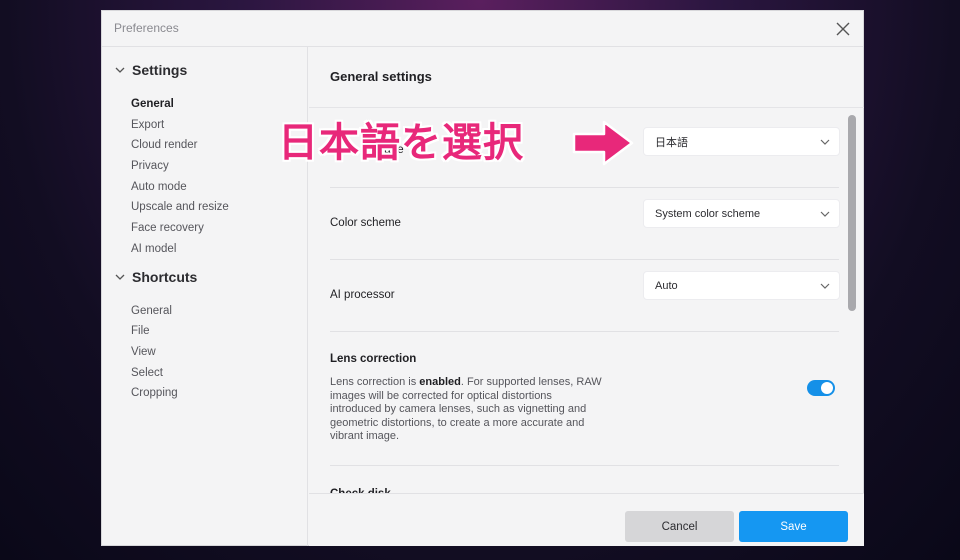  What do you see at coordinates (165, 277) in the screenshot?
I see `sidebar-section-label: Shortcuts` at bounding box center [165, 277].